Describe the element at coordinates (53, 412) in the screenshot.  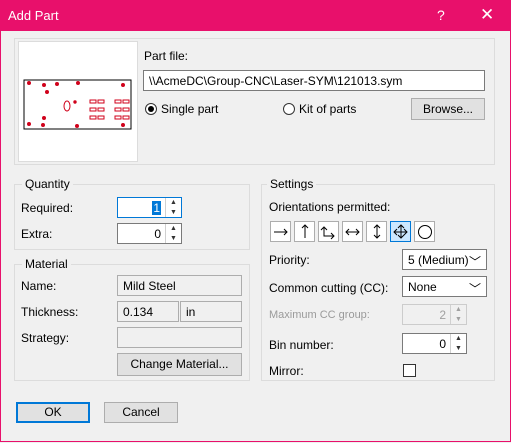
I see `ok-button: OK` at that location.